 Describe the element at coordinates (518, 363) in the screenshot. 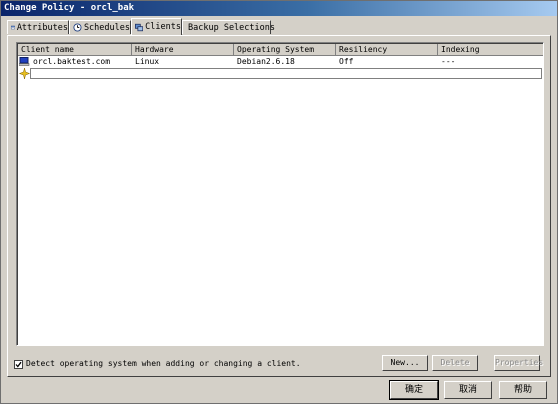

I see `properties-button: Properties` at that location.